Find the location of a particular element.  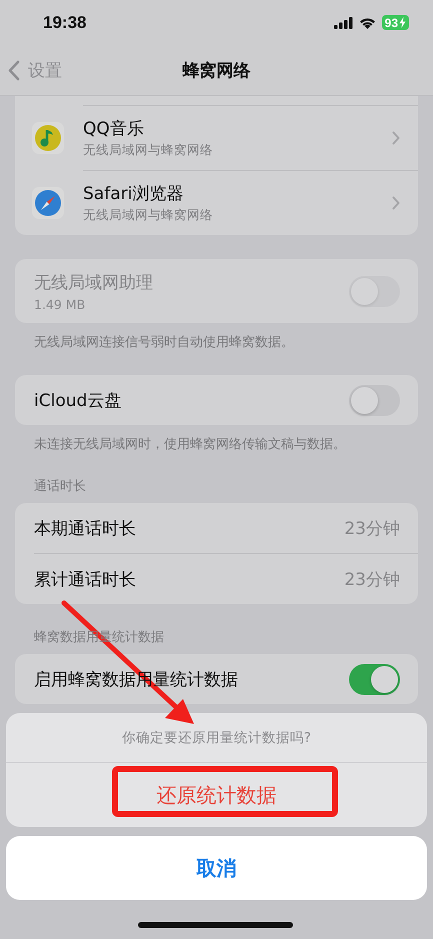

row-detail: 1.49 MB is located at coordinates (60, 304).